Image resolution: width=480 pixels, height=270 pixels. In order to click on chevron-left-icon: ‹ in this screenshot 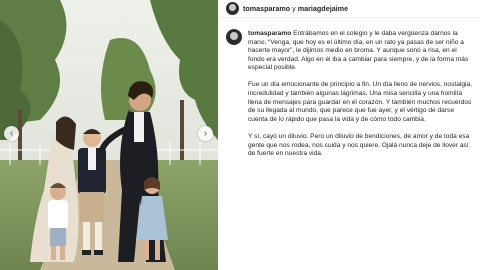, I will do `click(11, 133)`.